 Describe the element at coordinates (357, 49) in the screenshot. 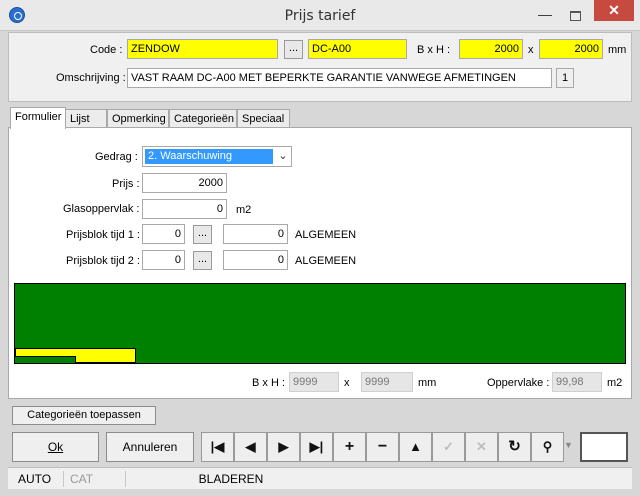

I see `code2-field: DC-A00` at that location.